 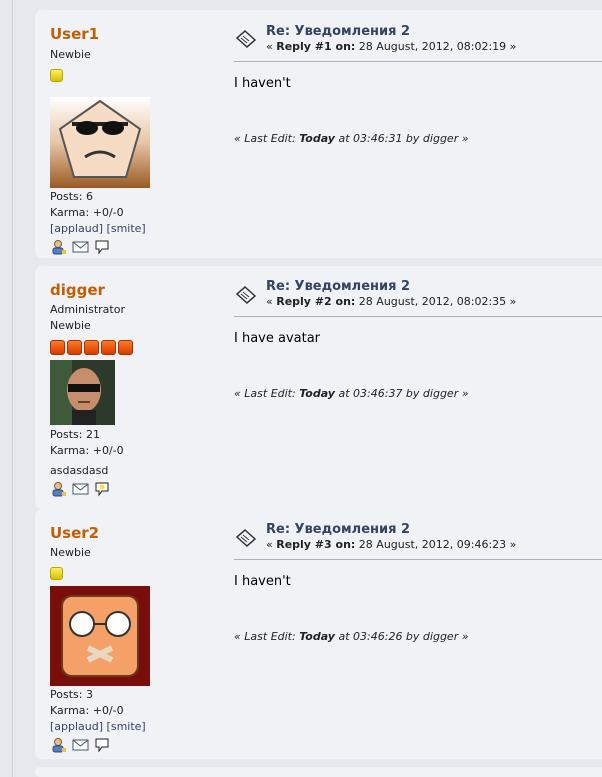 What do you see at coordinates (432, 301) in the screenshot?
I see `reply-date: 28 August, 2012, 08:02:35` at bounding box center [432, 301].